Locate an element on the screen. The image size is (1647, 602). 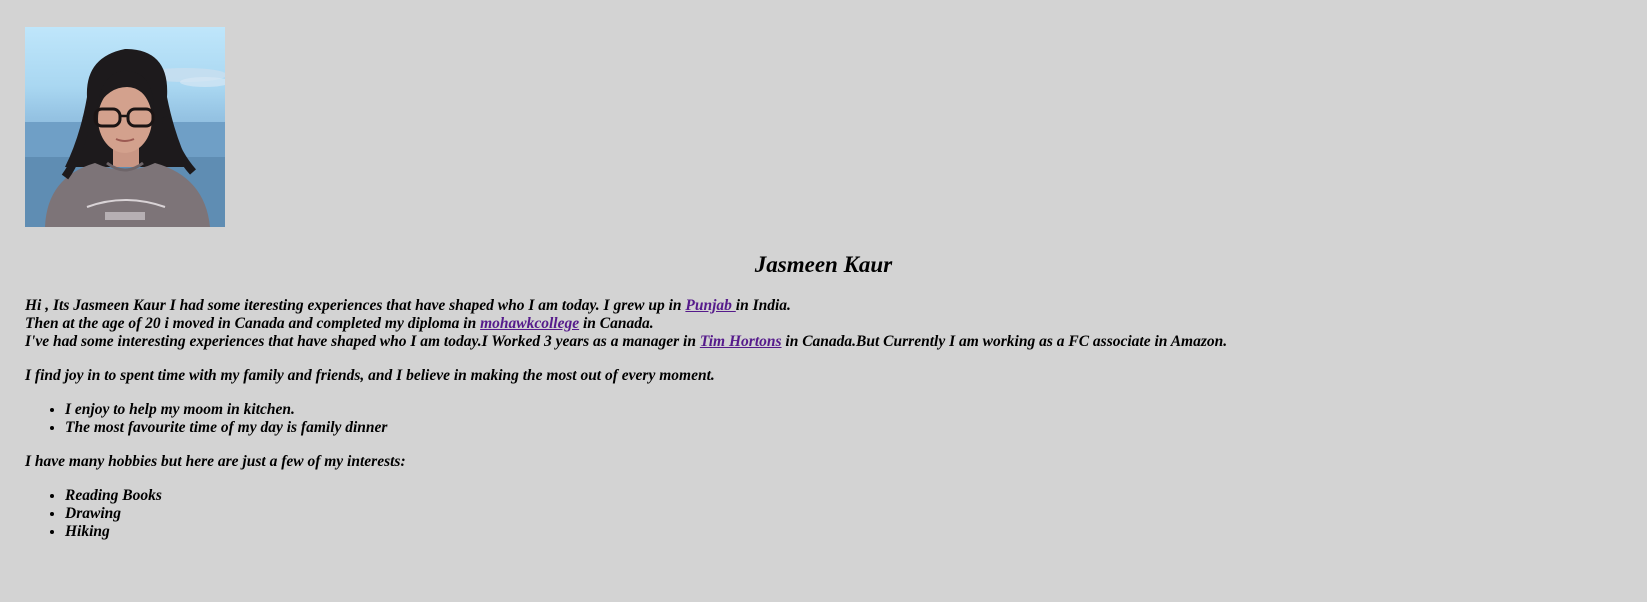
mohawkcollege-link: mohawkcollege is located at coordinates (529, 323).